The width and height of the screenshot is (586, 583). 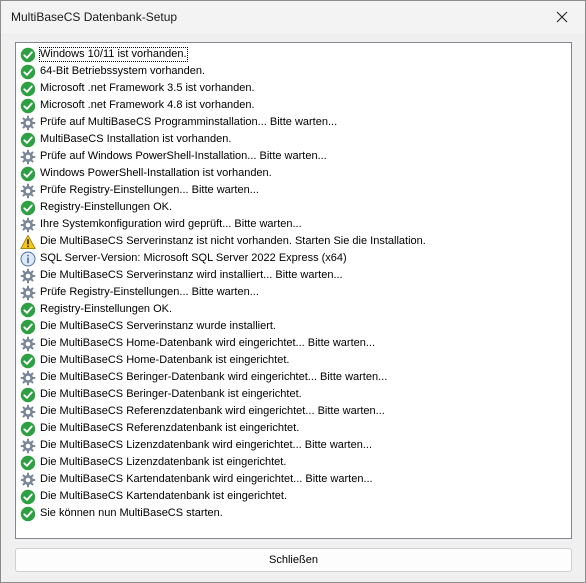 I want to click on info-icon, so click(x=28, y=259).